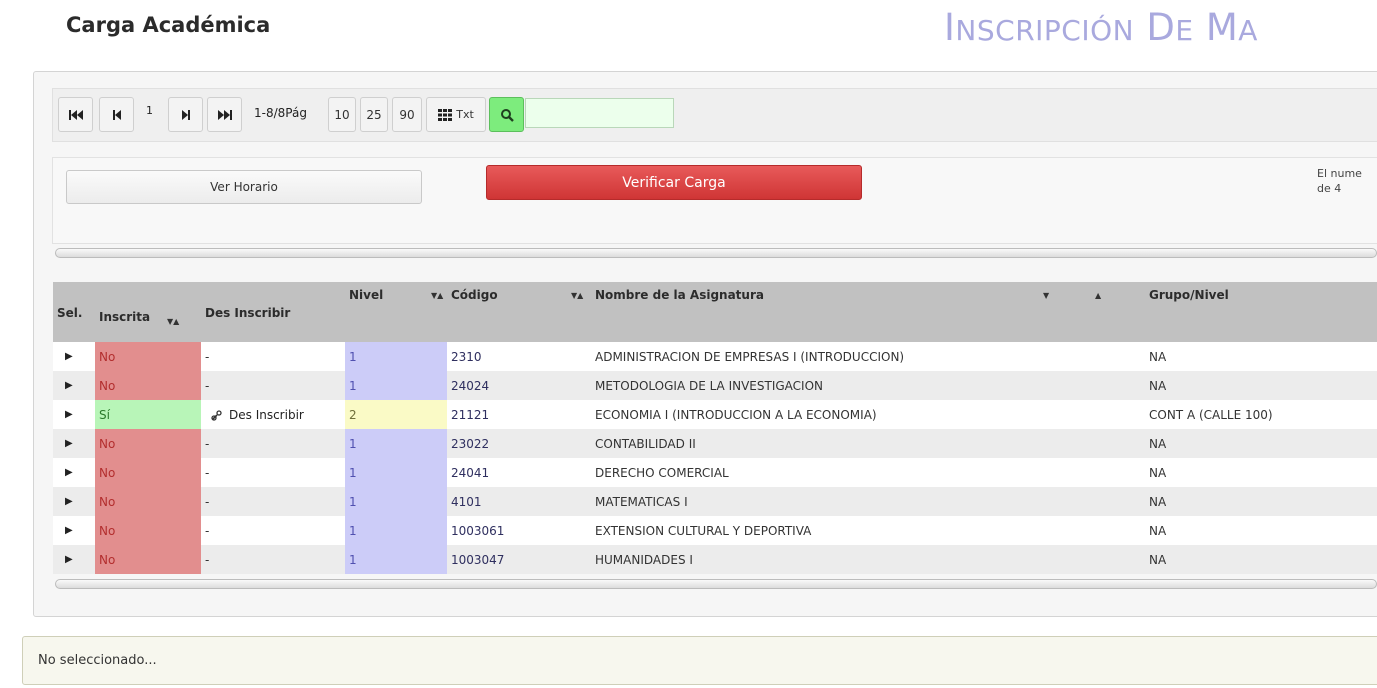  What do you see at coordinates (216, 415) in the screenshot?
I see `link-icon` at bounding box center [216, 415].